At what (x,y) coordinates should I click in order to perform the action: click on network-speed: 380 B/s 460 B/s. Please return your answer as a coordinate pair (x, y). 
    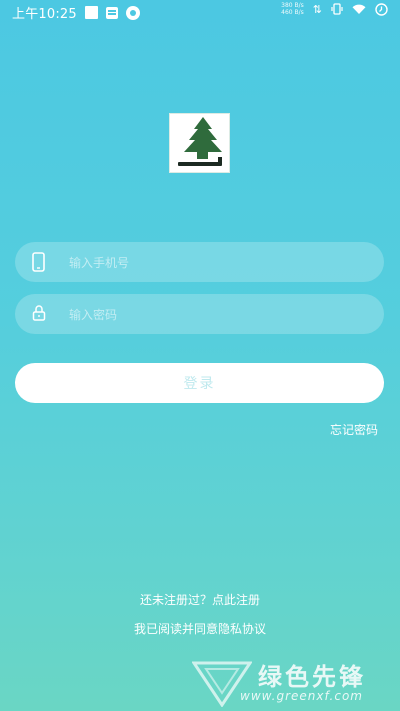
    Looking at the image, I should click on (292, 9).